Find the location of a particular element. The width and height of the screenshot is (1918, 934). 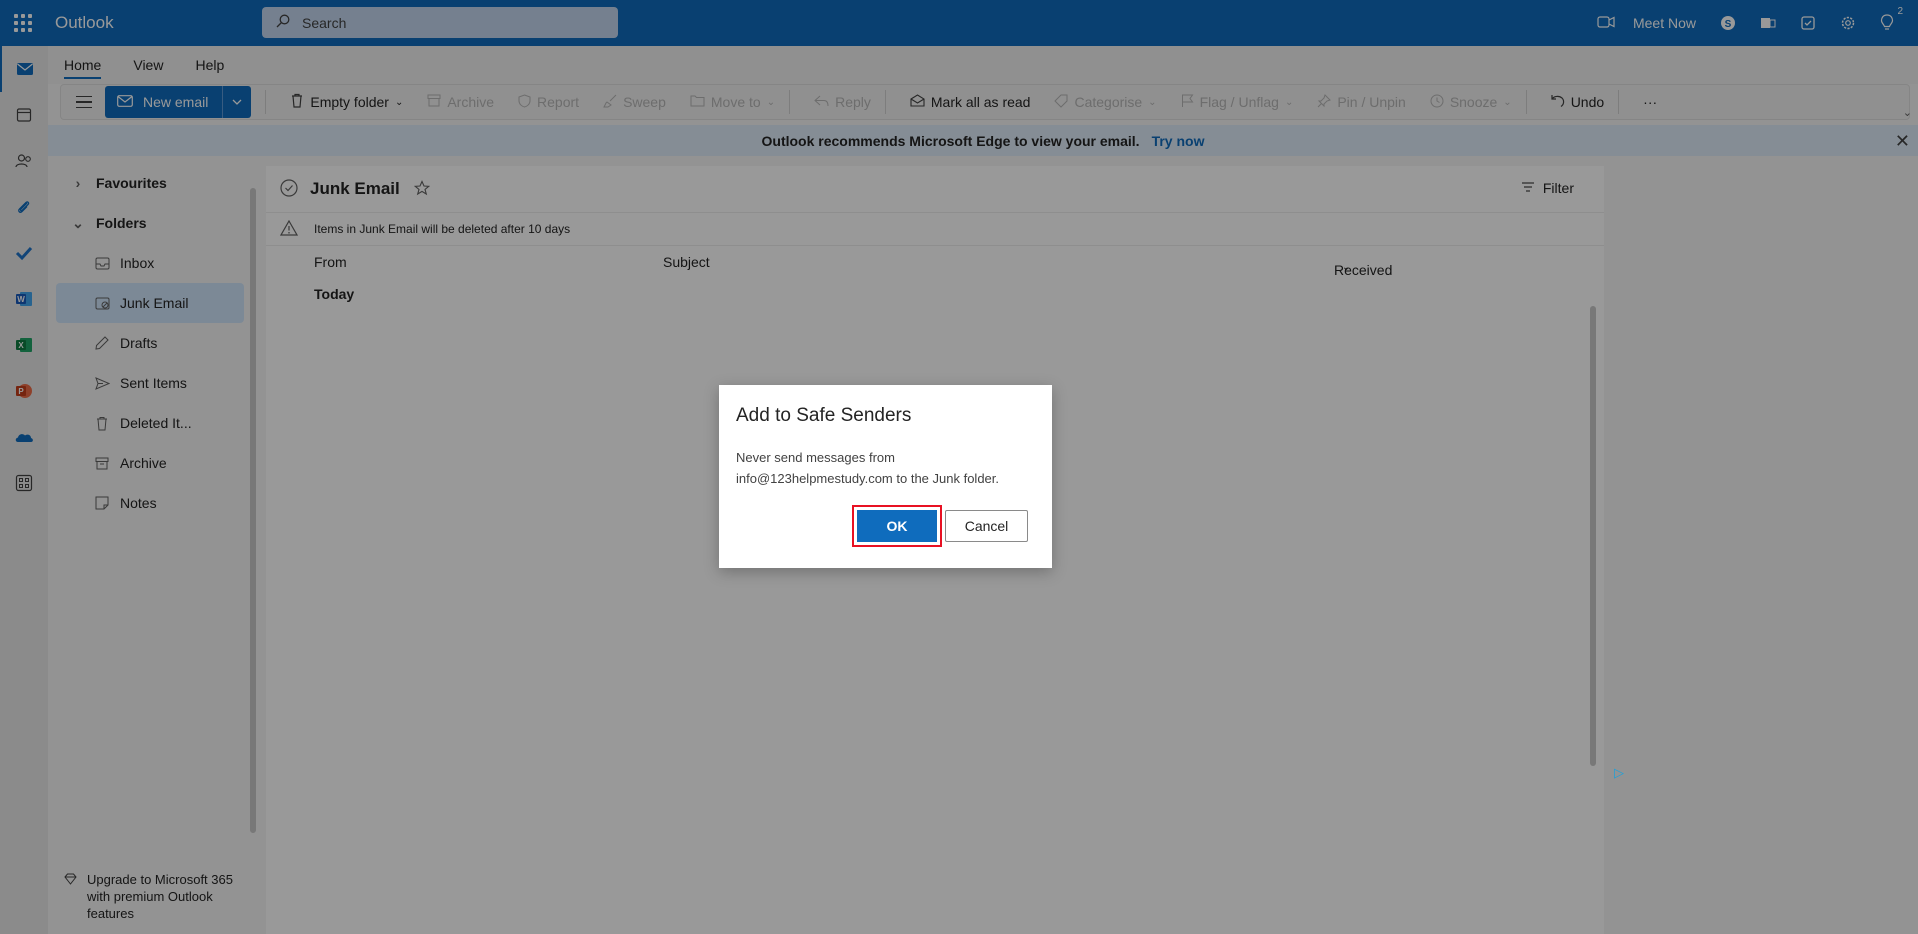

dialog-buttons: OK Cancel is located at coordinates (940, 526).